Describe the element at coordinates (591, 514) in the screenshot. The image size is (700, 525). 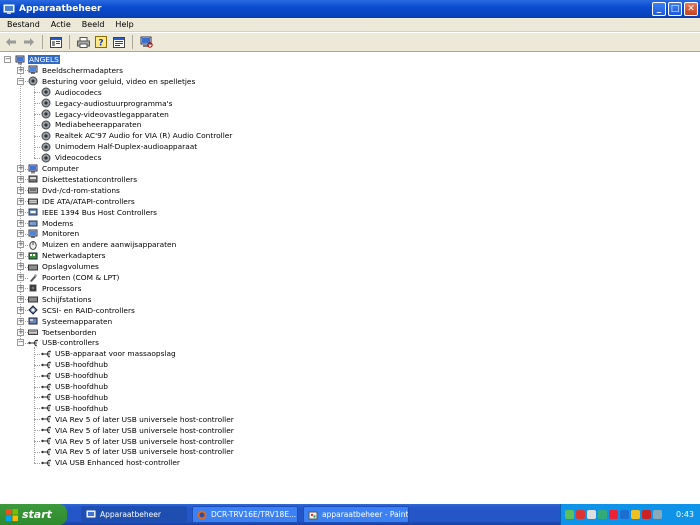
I see `volume-tray-icon` at that location.